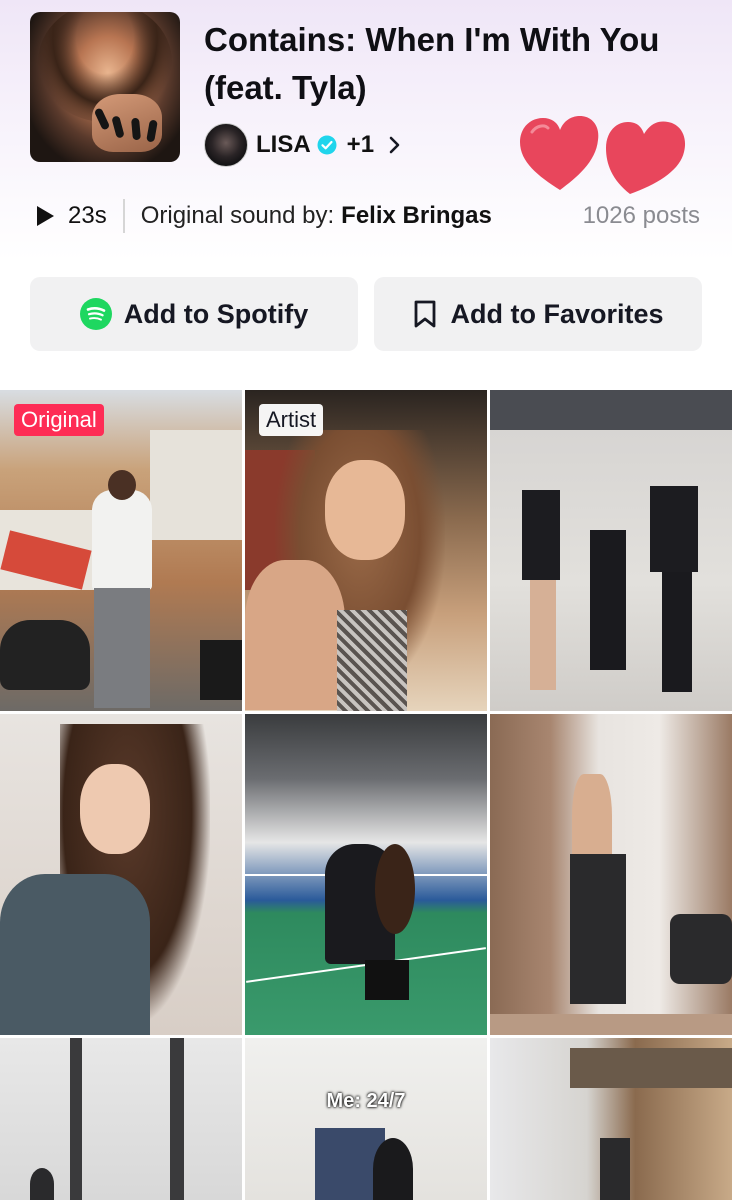  I want to click on original-badge: Original, so click(59, 420).